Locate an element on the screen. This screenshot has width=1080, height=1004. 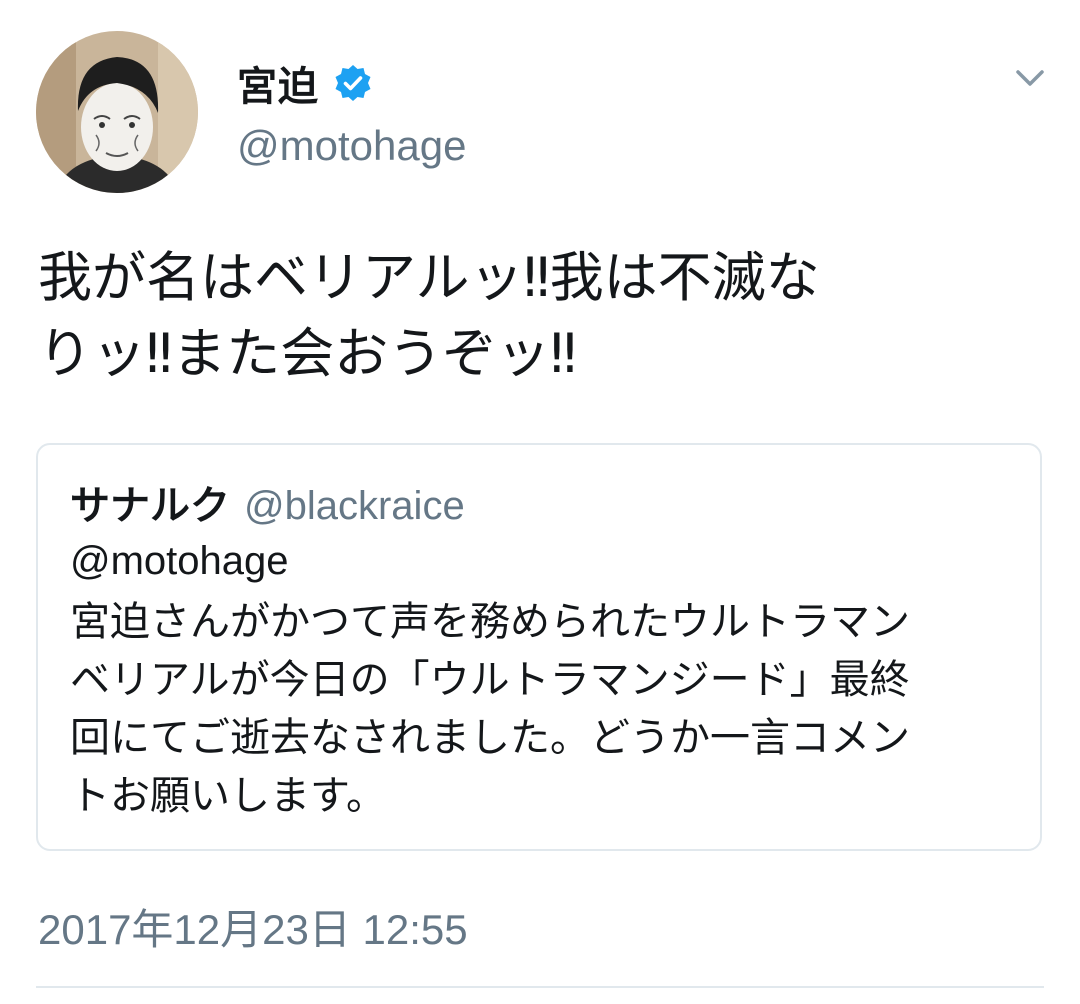
author-display-name: 宮迫 is located at coordinates (278, 83).